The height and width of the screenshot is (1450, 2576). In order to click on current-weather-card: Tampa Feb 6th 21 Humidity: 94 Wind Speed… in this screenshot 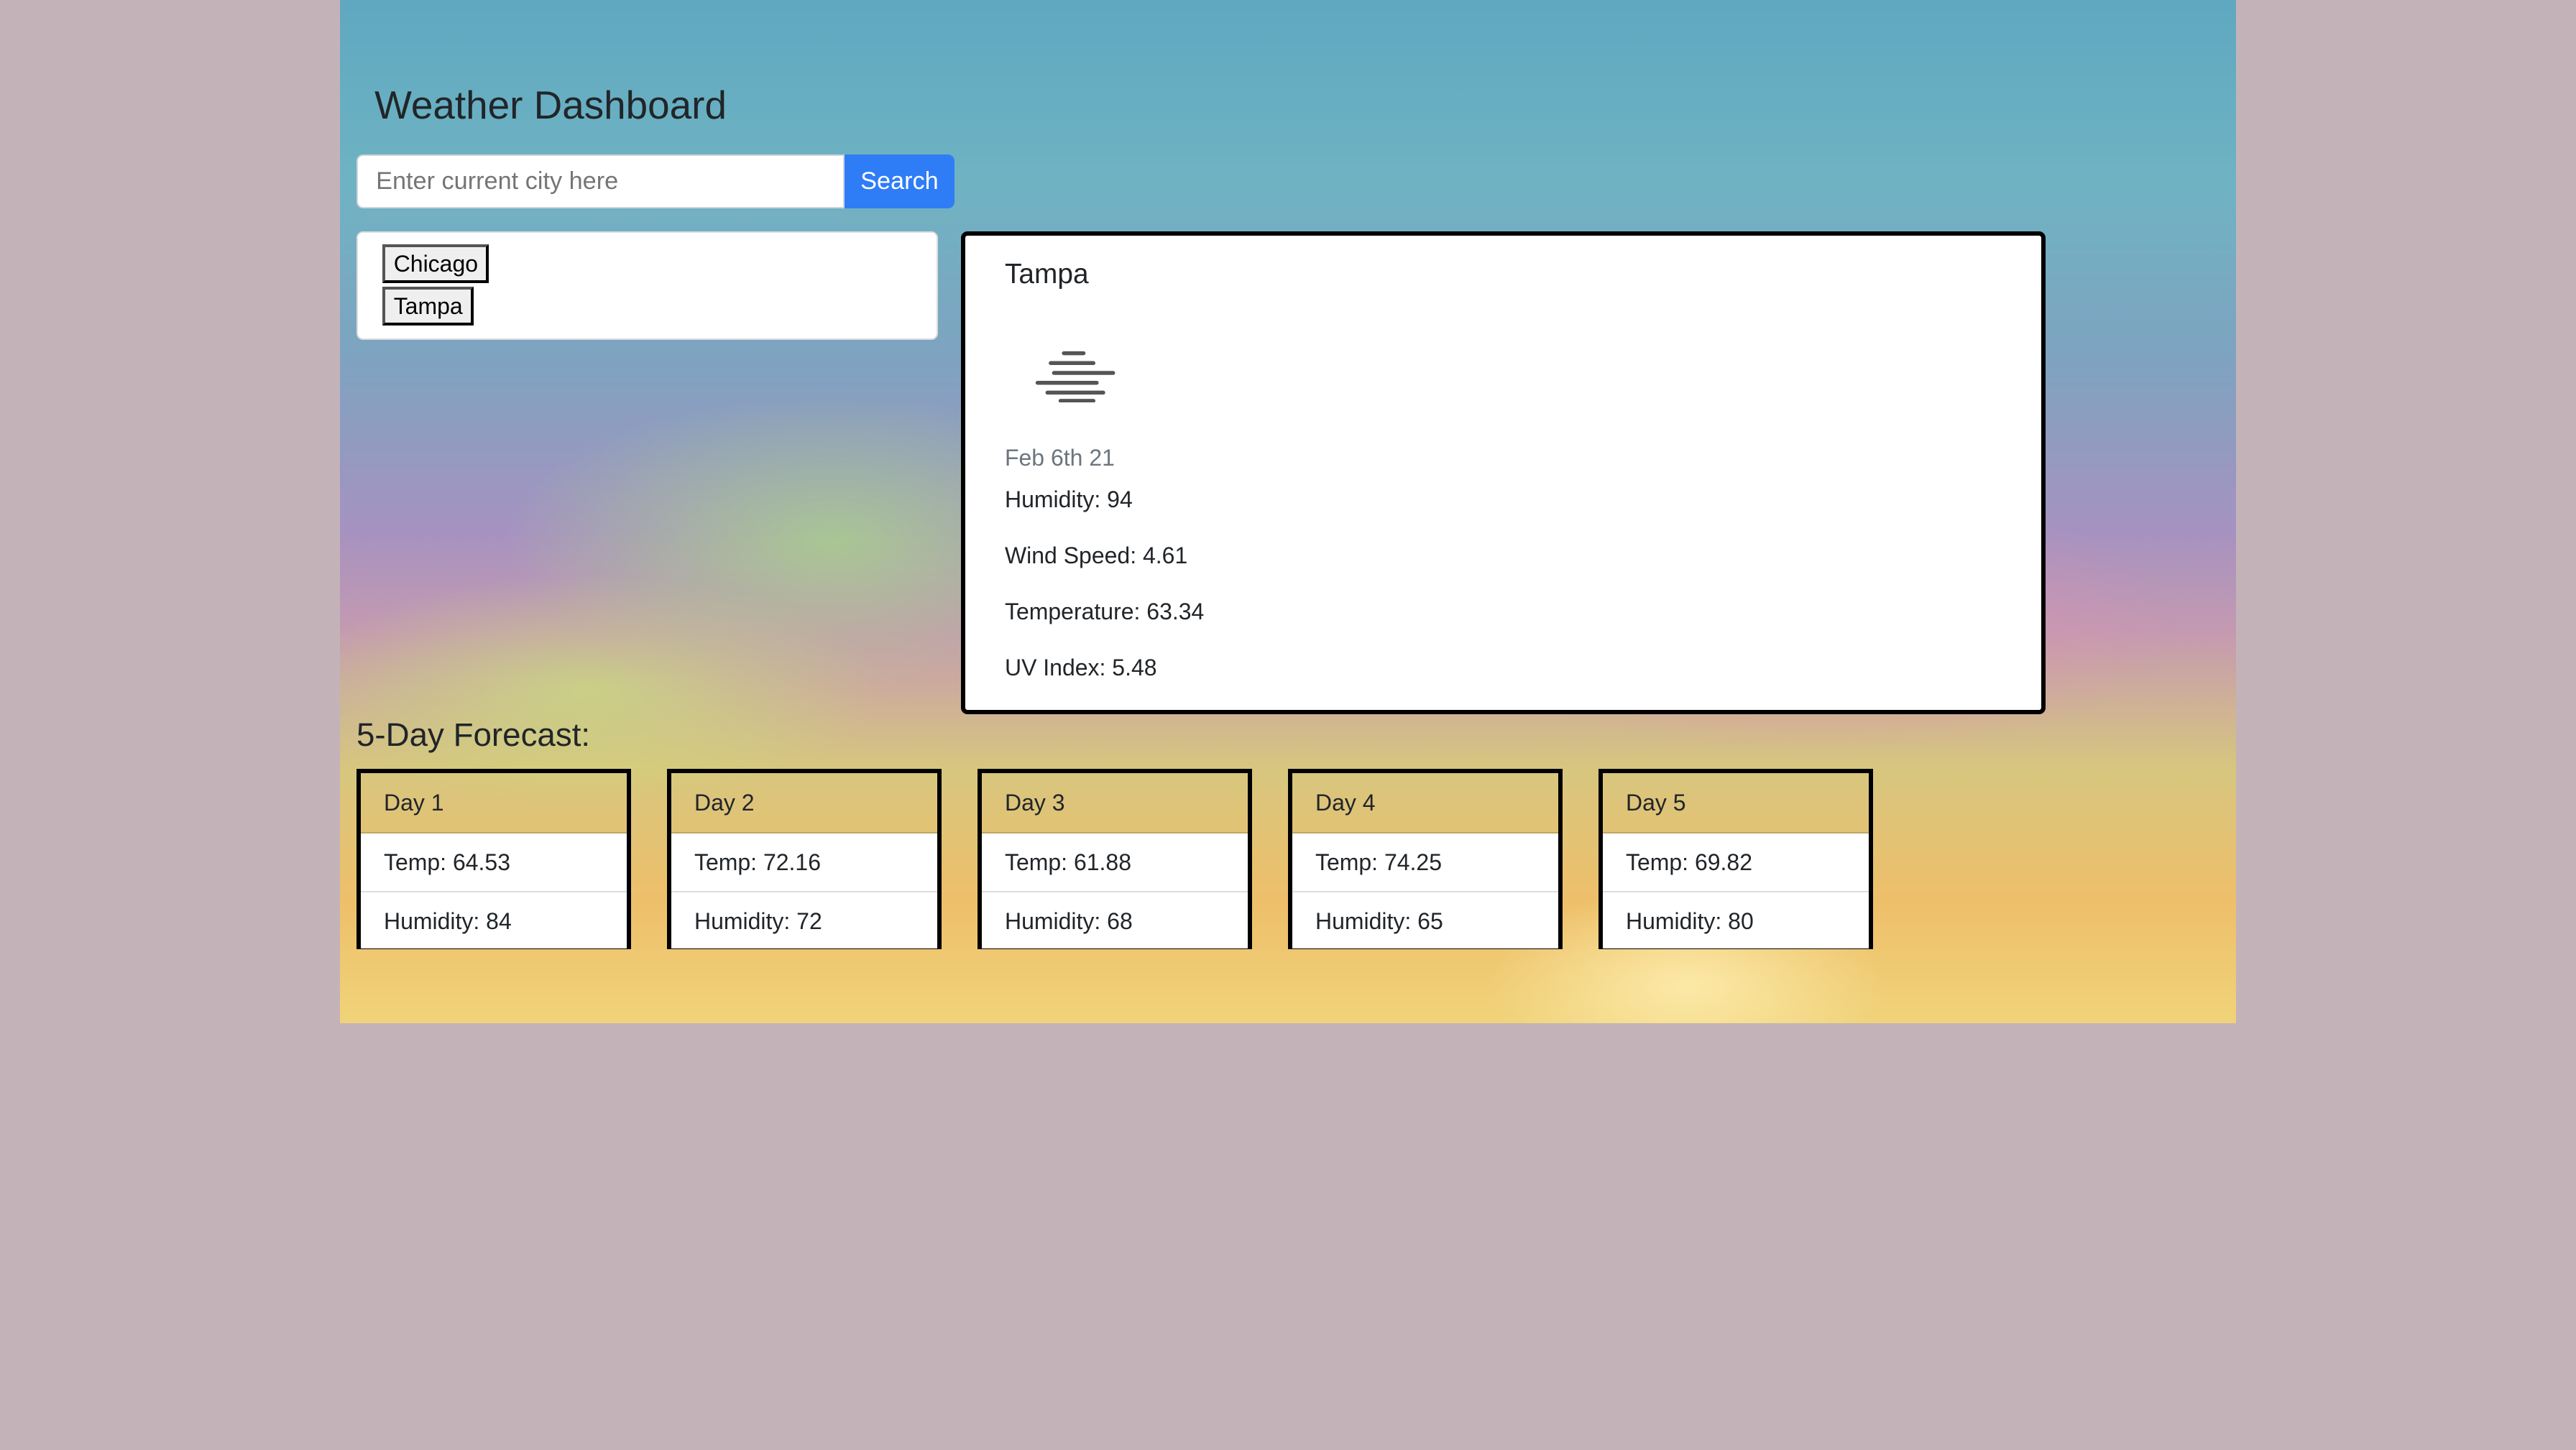, I will do `click(1503, 473)`.